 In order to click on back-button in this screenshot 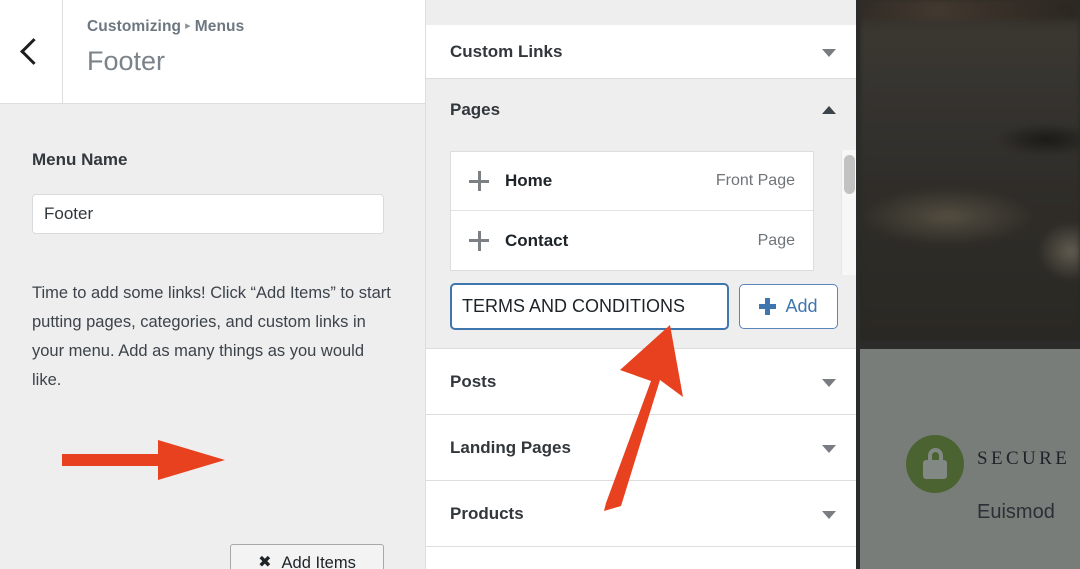, I will do `click(31, 51)`.